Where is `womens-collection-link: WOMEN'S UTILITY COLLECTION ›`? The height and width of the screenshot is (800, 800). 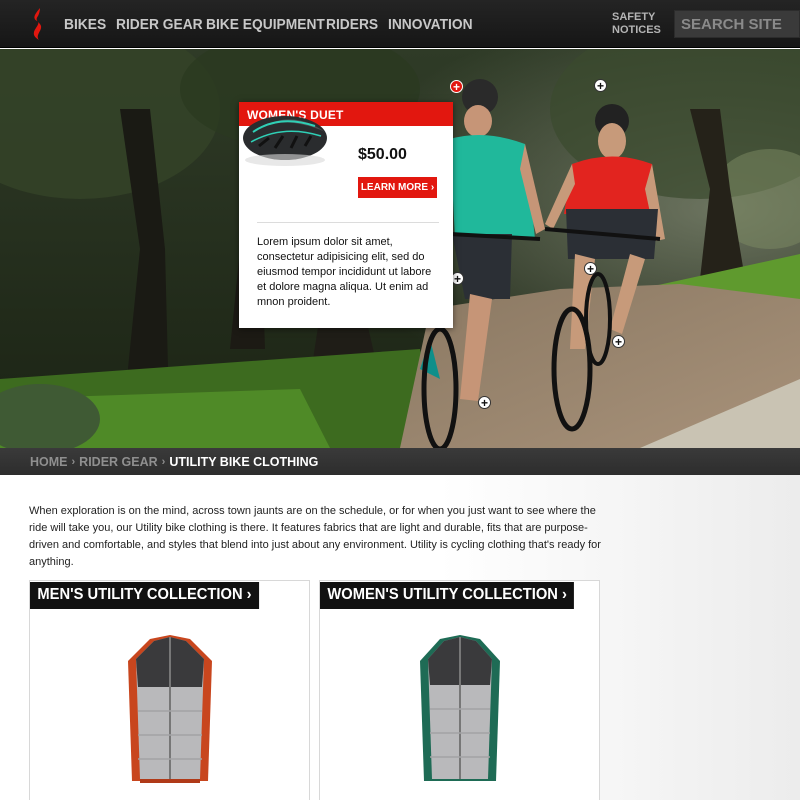 womens-collection-link: WOMEN'S UTILITY COLLECTION › is located at coordinates (447, 595).